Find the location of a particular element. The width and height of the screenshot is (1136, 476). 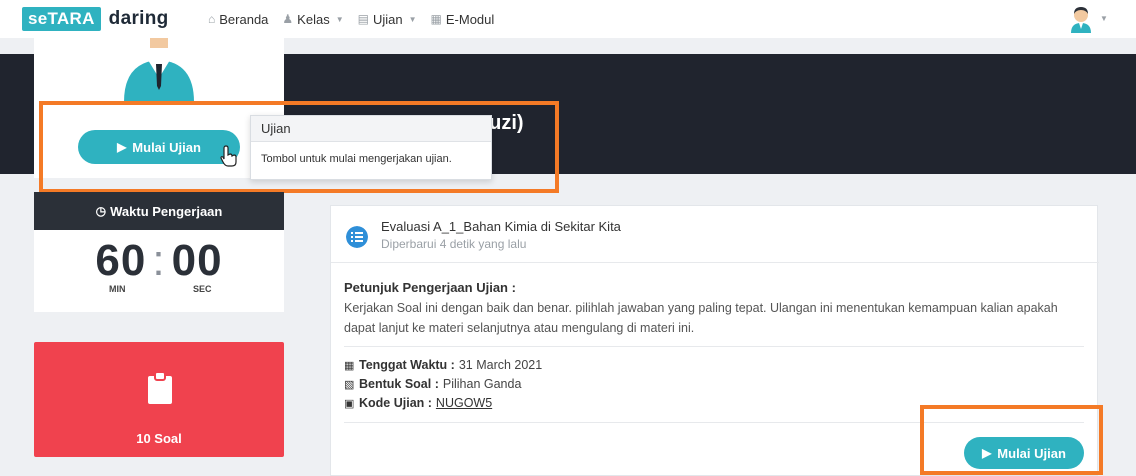

lock-icon: ▣ is located at coordinates (349, 403).